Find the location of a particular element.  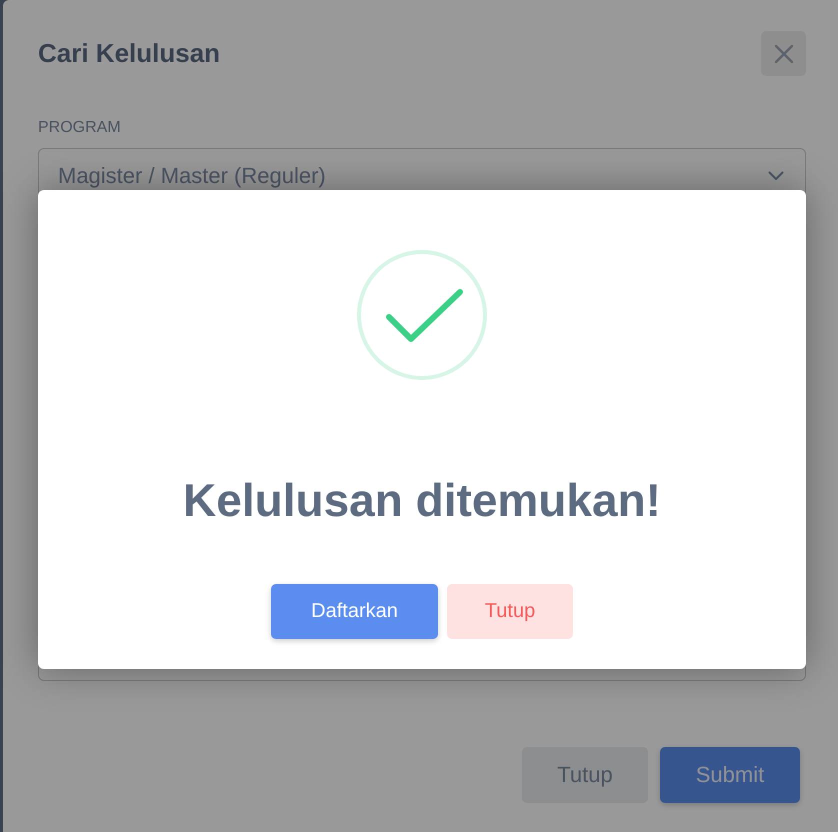

register-button: Daftarkan is located at coordinates (354, 611).